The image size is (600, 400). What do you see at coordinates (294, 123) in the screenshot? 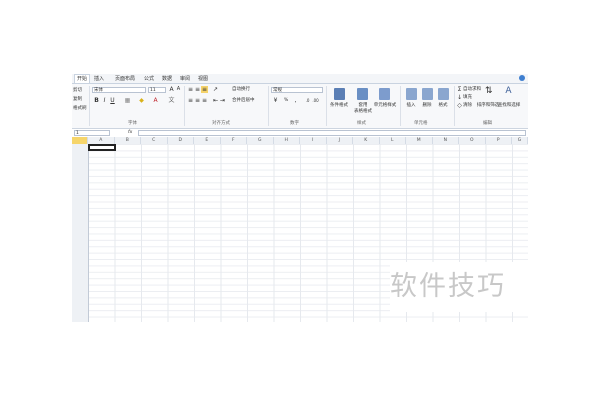
I see `number-group-label: 数字` at bounding box center [294, 123].